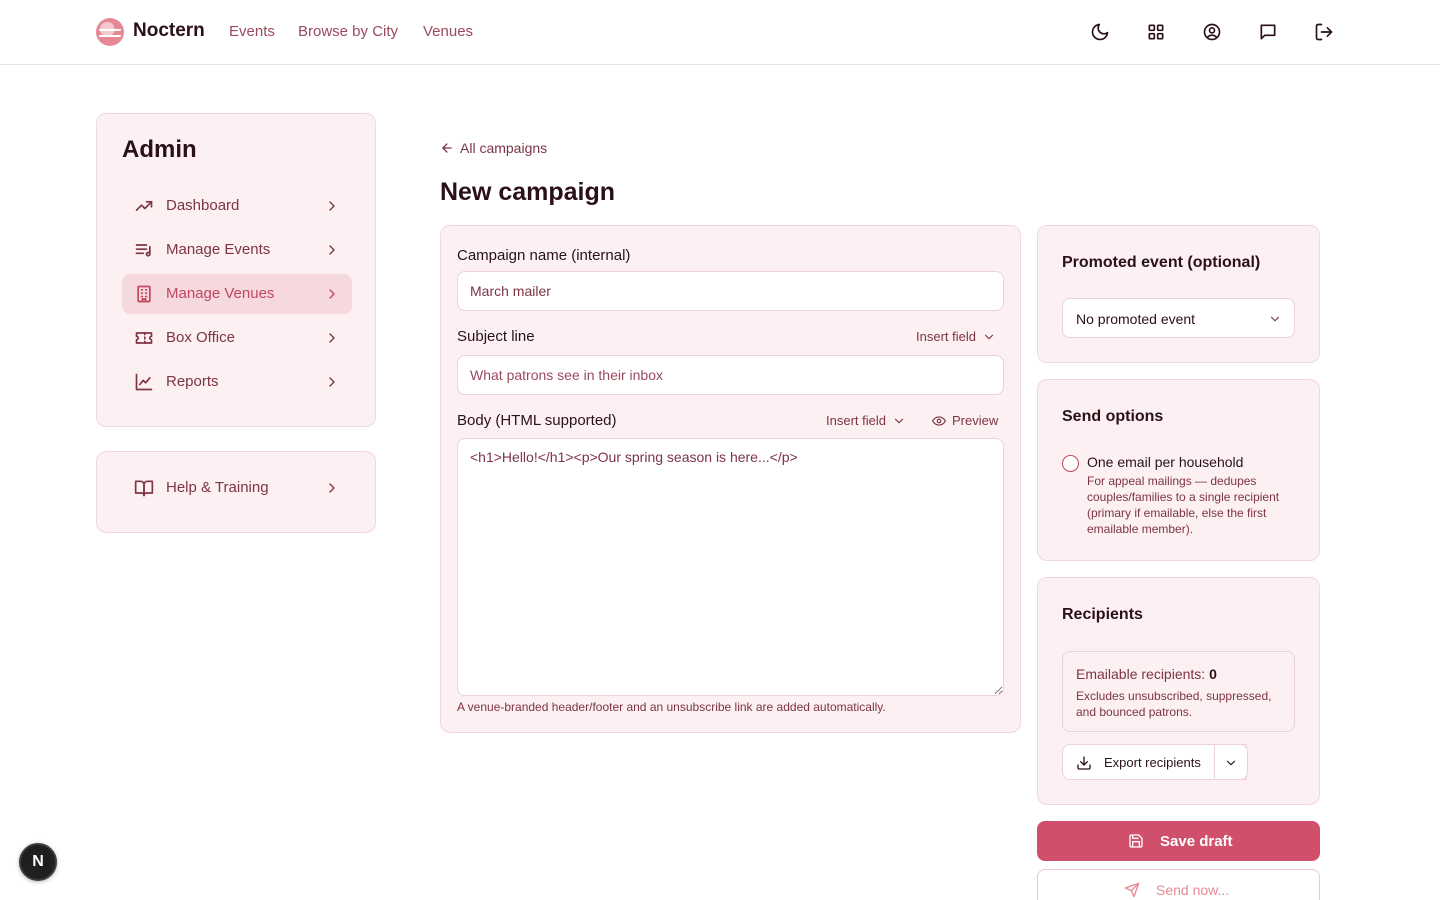 This screenshot has height=900, width=1440. Describe the element at coordinates (975, 420) in the screenshot. I see `preview-label: Preview` at that location.